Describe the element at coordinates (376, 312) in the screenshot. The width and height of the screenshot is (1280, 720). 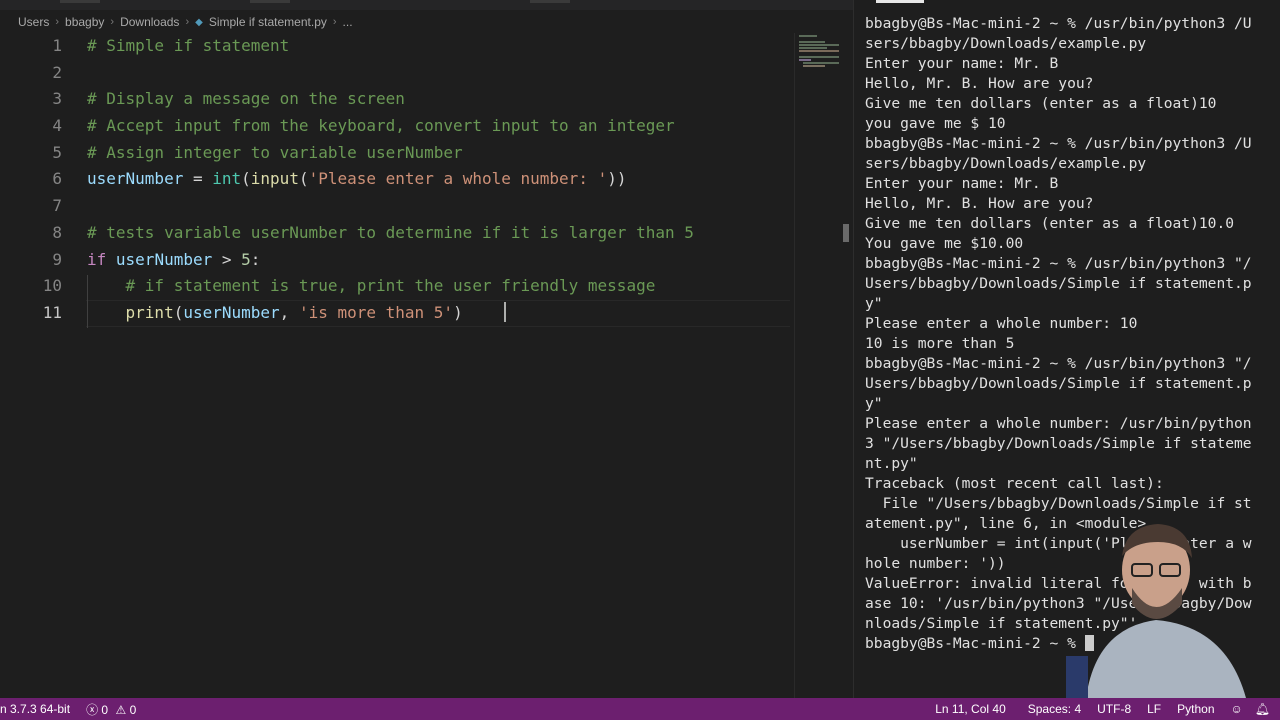
I see `code-token: 'is more than 5'` at that location.